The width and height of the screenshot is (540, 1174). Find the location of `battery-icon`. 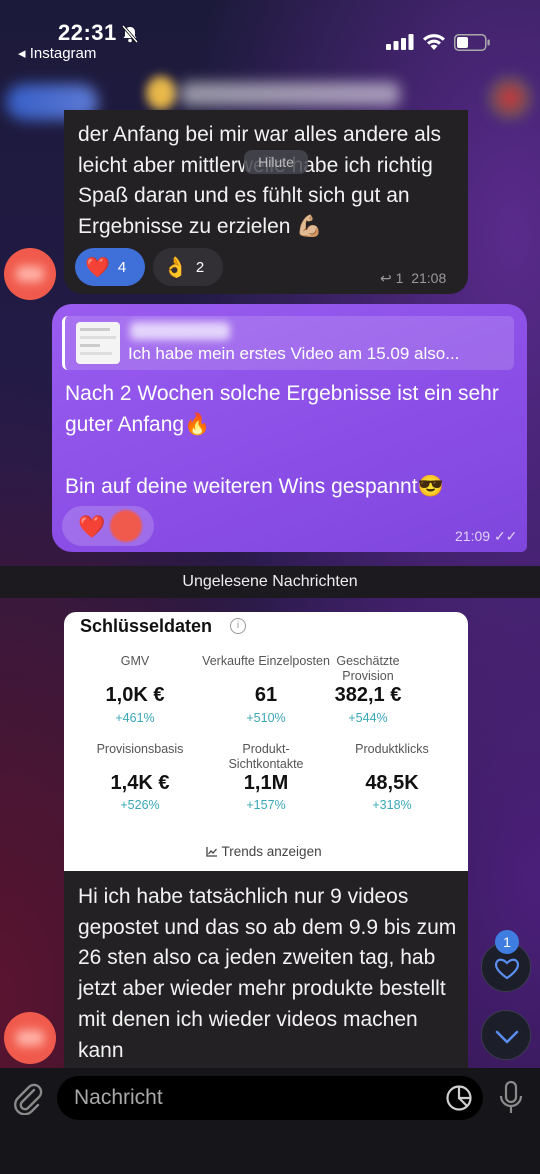

battery-icon is located at coordinates (472, 42).